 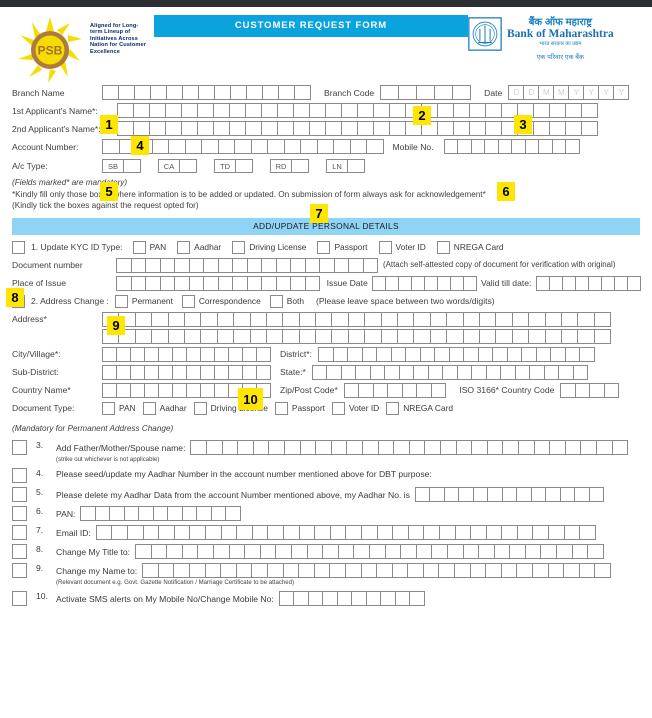 What do you see at coordinates (516, 92) in the screenshot?
I see `input-cell: D` at bounding box center [516, 92].